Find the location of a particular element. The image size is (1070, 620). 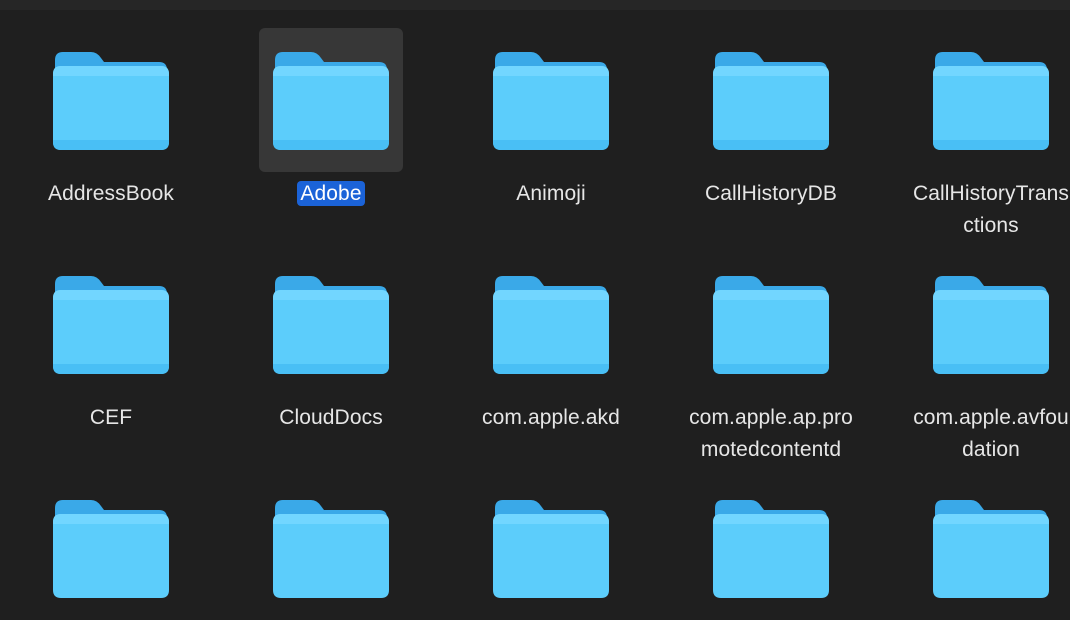

folder-item-com-apple-akd: com.apple.akd is located at coordinates (551, 343).